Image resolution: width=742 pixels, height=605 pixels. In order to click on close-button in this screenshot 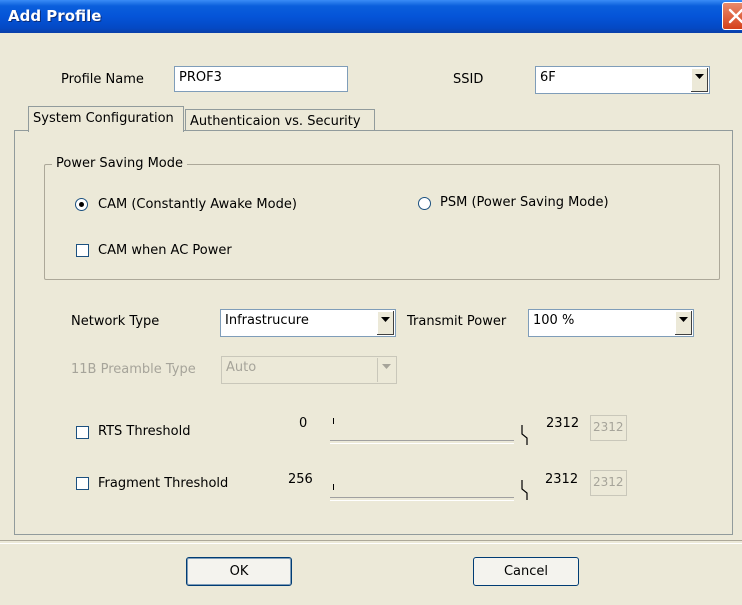, I will do `click(732, 16)`.